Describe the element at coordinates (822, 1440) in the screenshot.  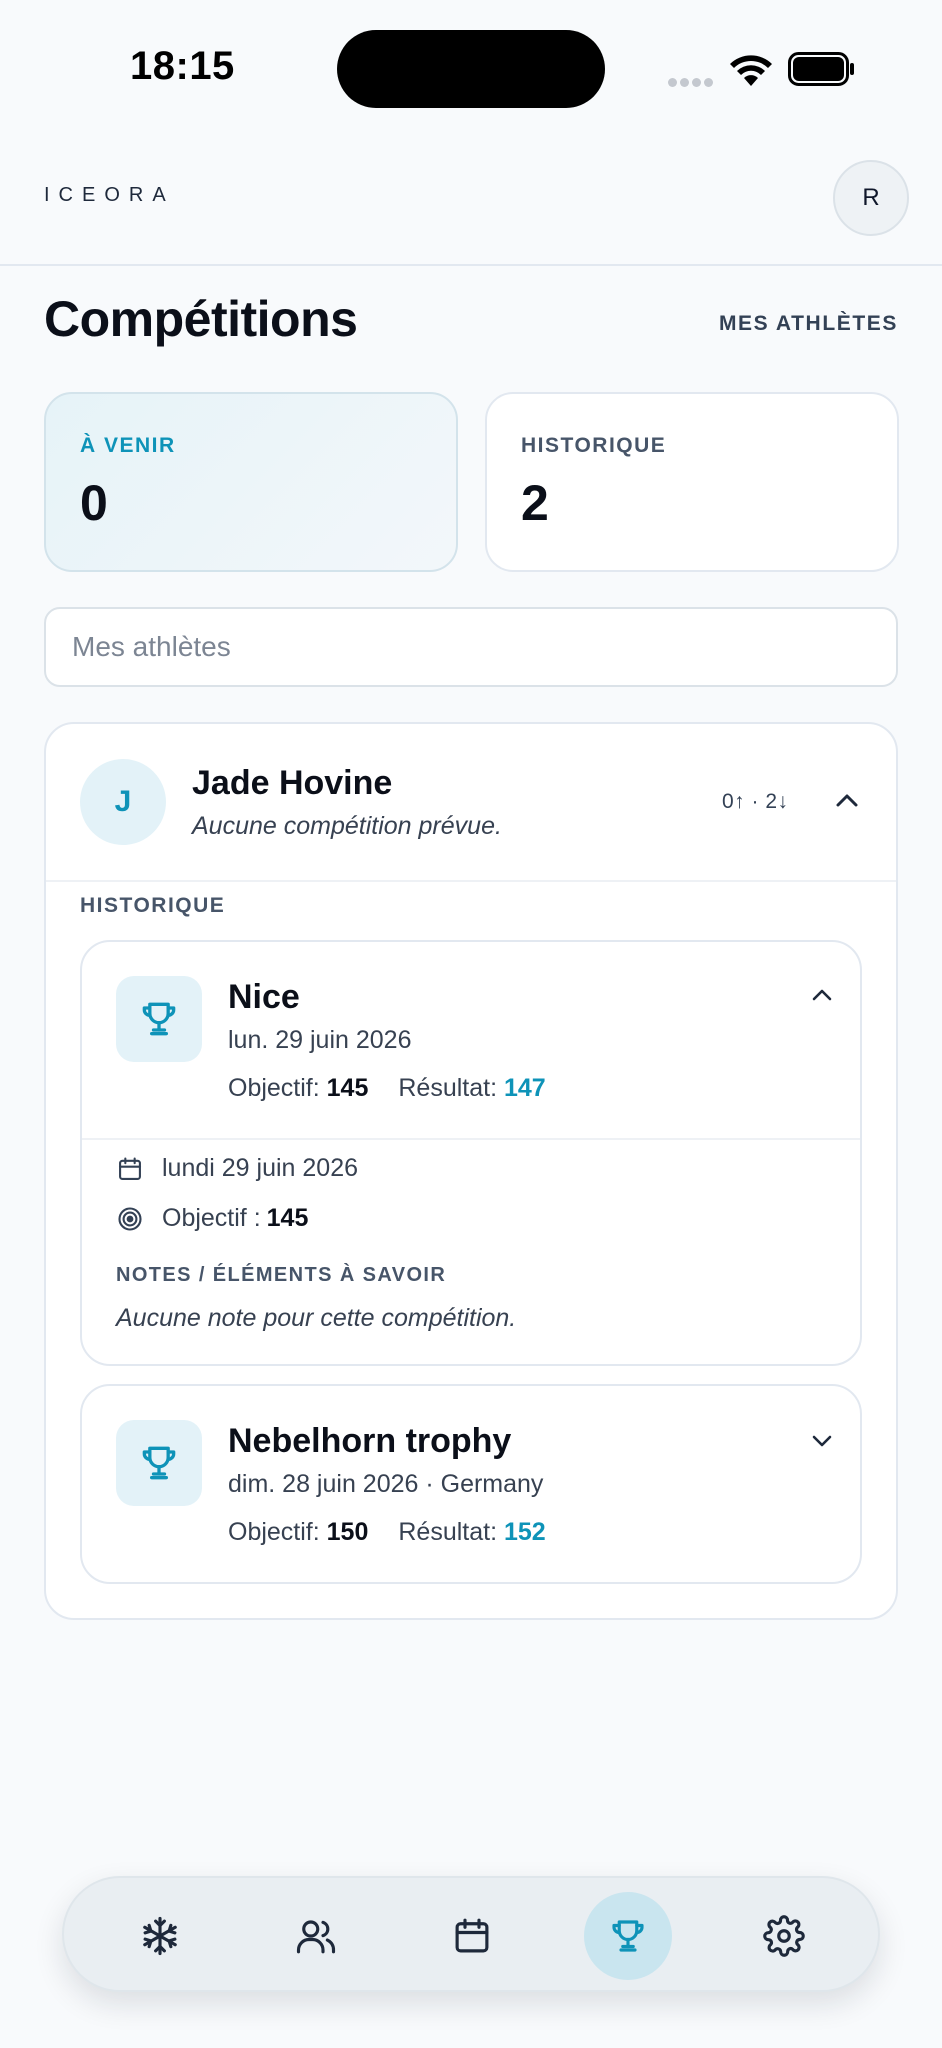
I see `chevron-down-icon` at that location.